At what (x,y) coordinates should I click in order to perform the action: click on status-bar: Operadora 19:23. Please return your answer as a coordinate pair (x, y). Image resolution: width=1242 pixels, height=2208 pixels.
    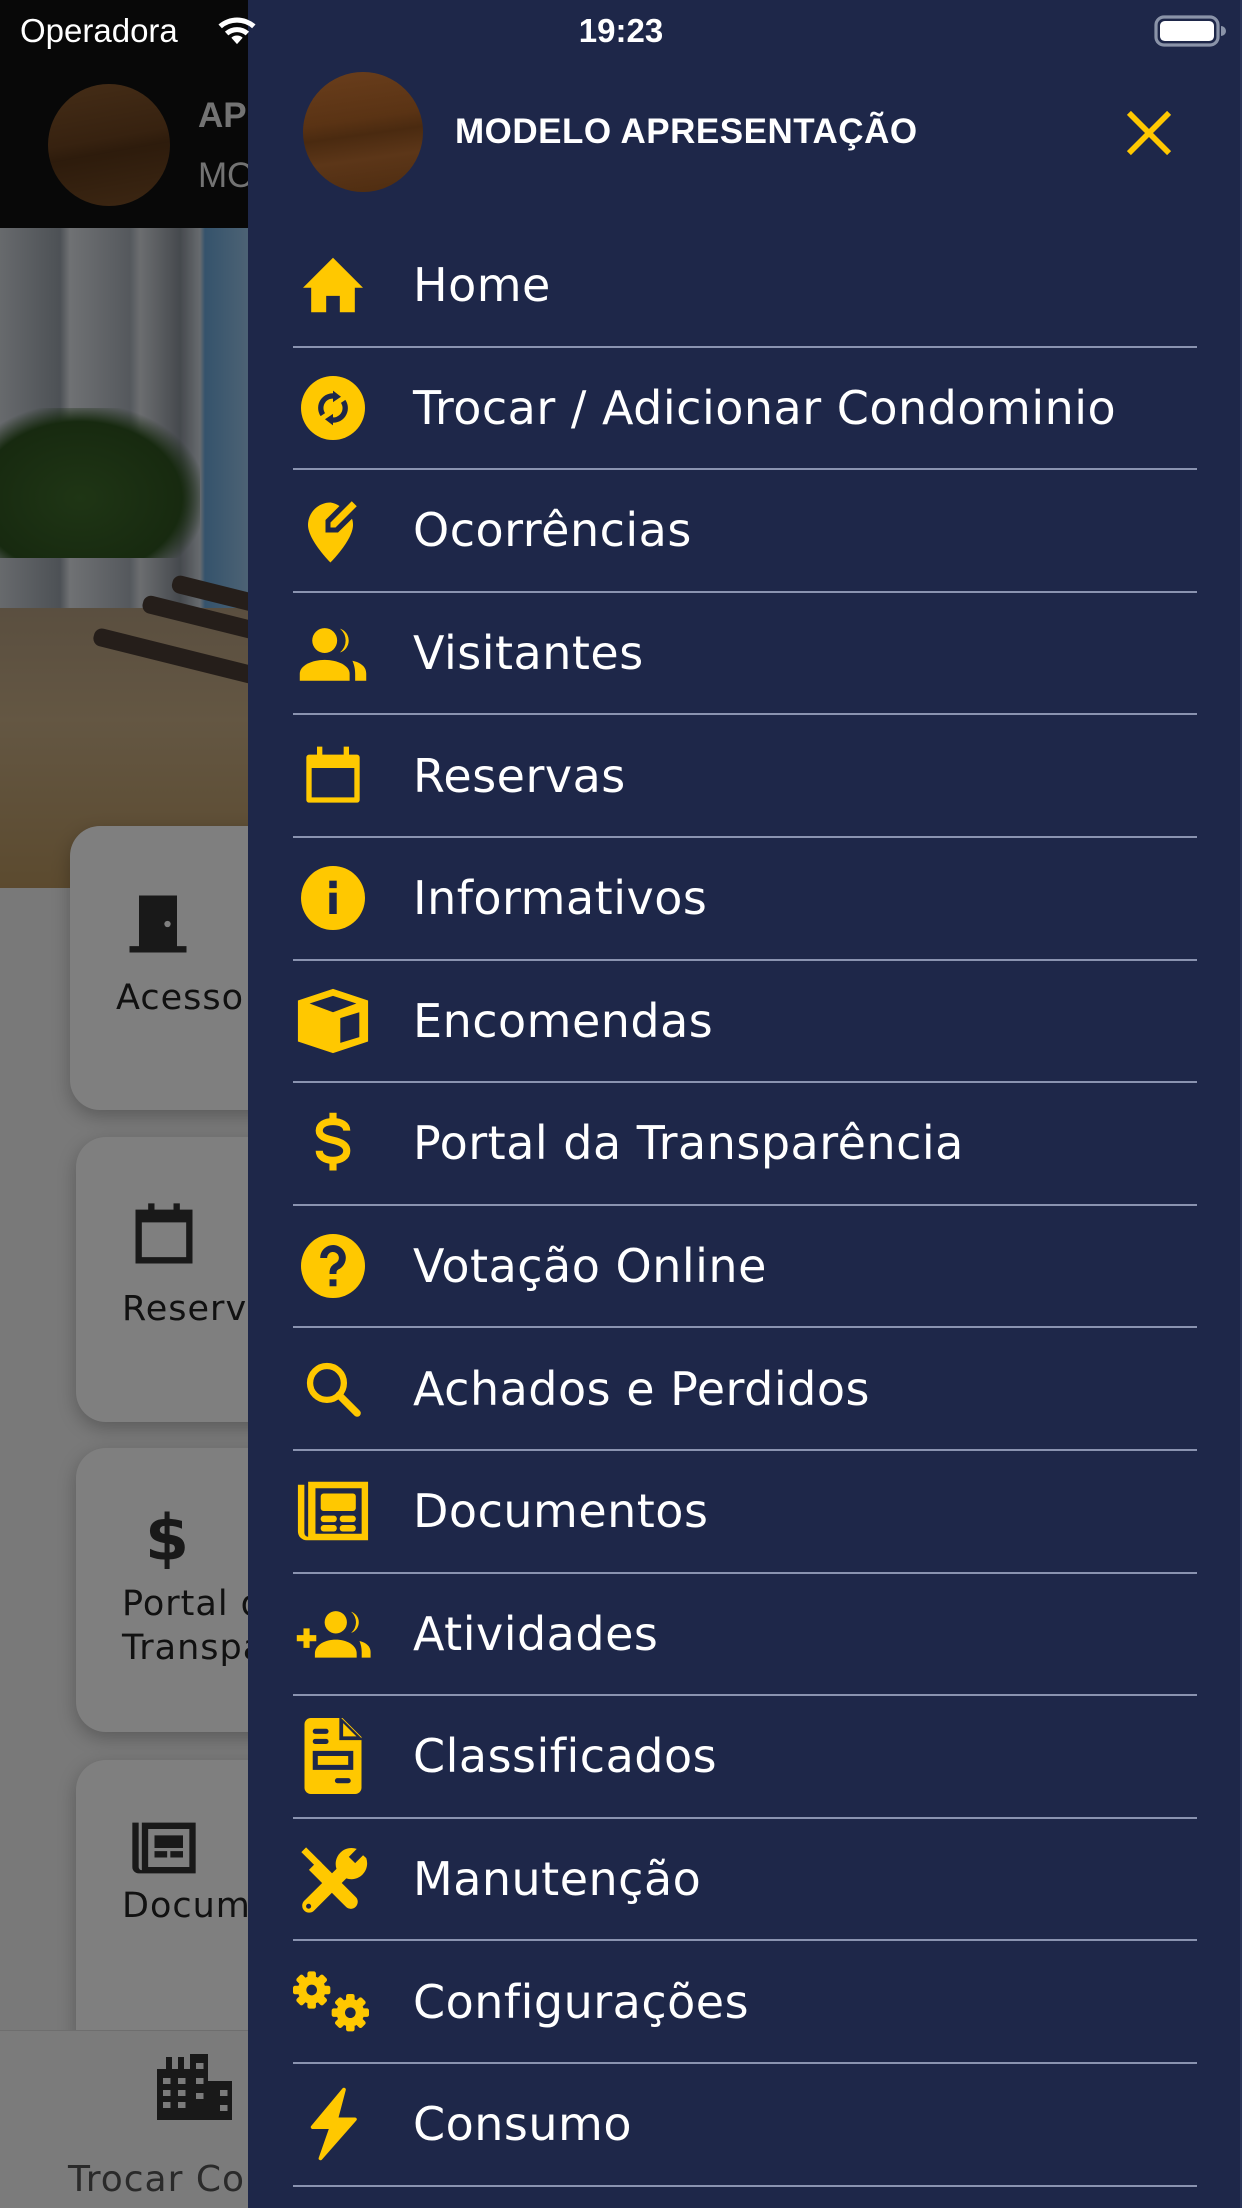
    Looking at the image, I should click on (621, 30).